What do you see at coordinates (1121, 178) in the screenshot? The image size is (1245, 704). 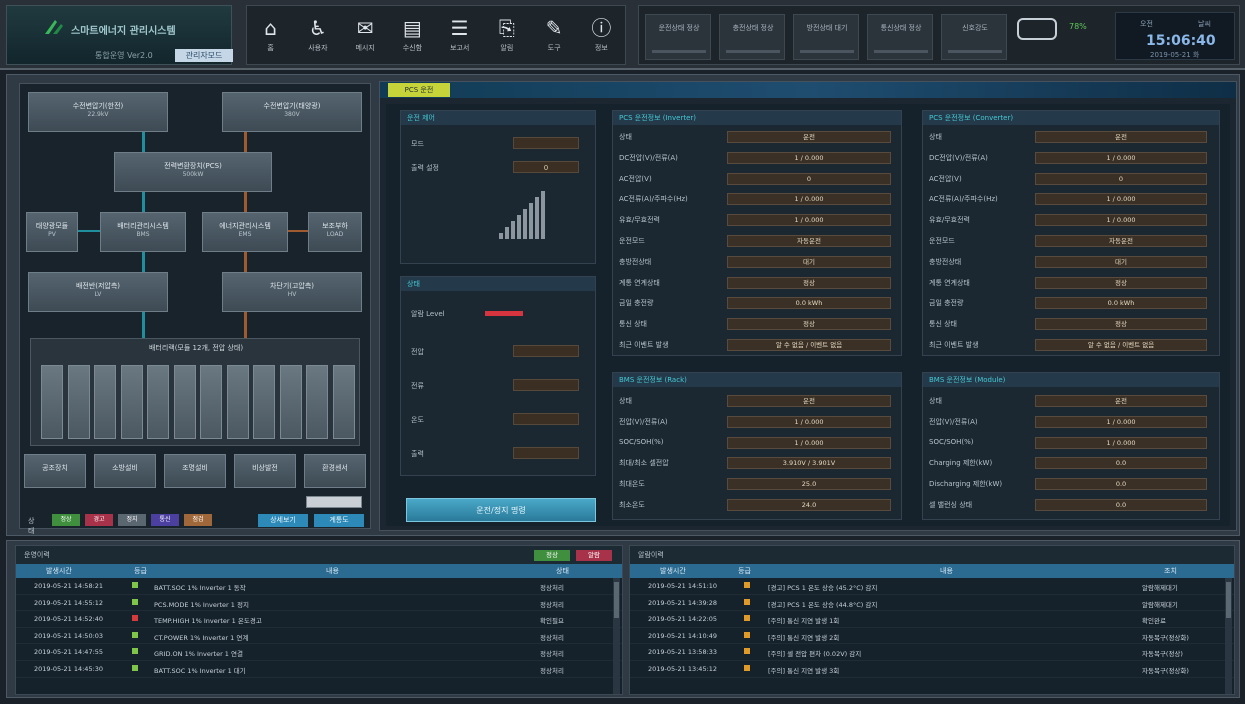 I see `pcs2-field-value: 0` at bounding box center [1121, 178].